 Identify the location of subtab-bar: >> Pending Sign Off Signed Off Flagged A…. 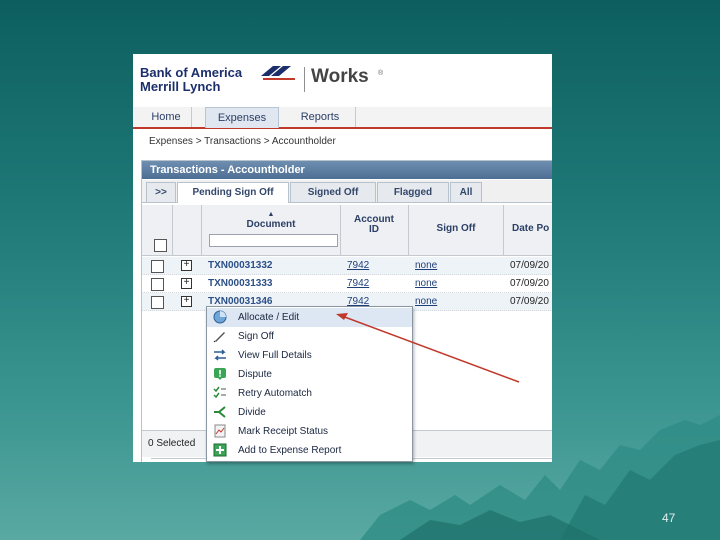
(347, 191).